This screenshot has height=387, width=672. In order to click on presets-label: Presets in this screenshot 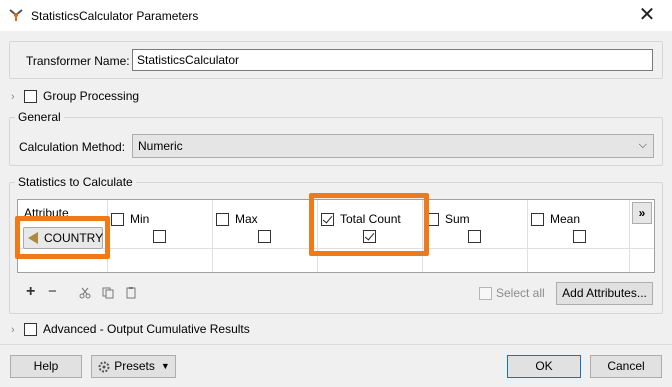, I will do `click(134, 366)`.